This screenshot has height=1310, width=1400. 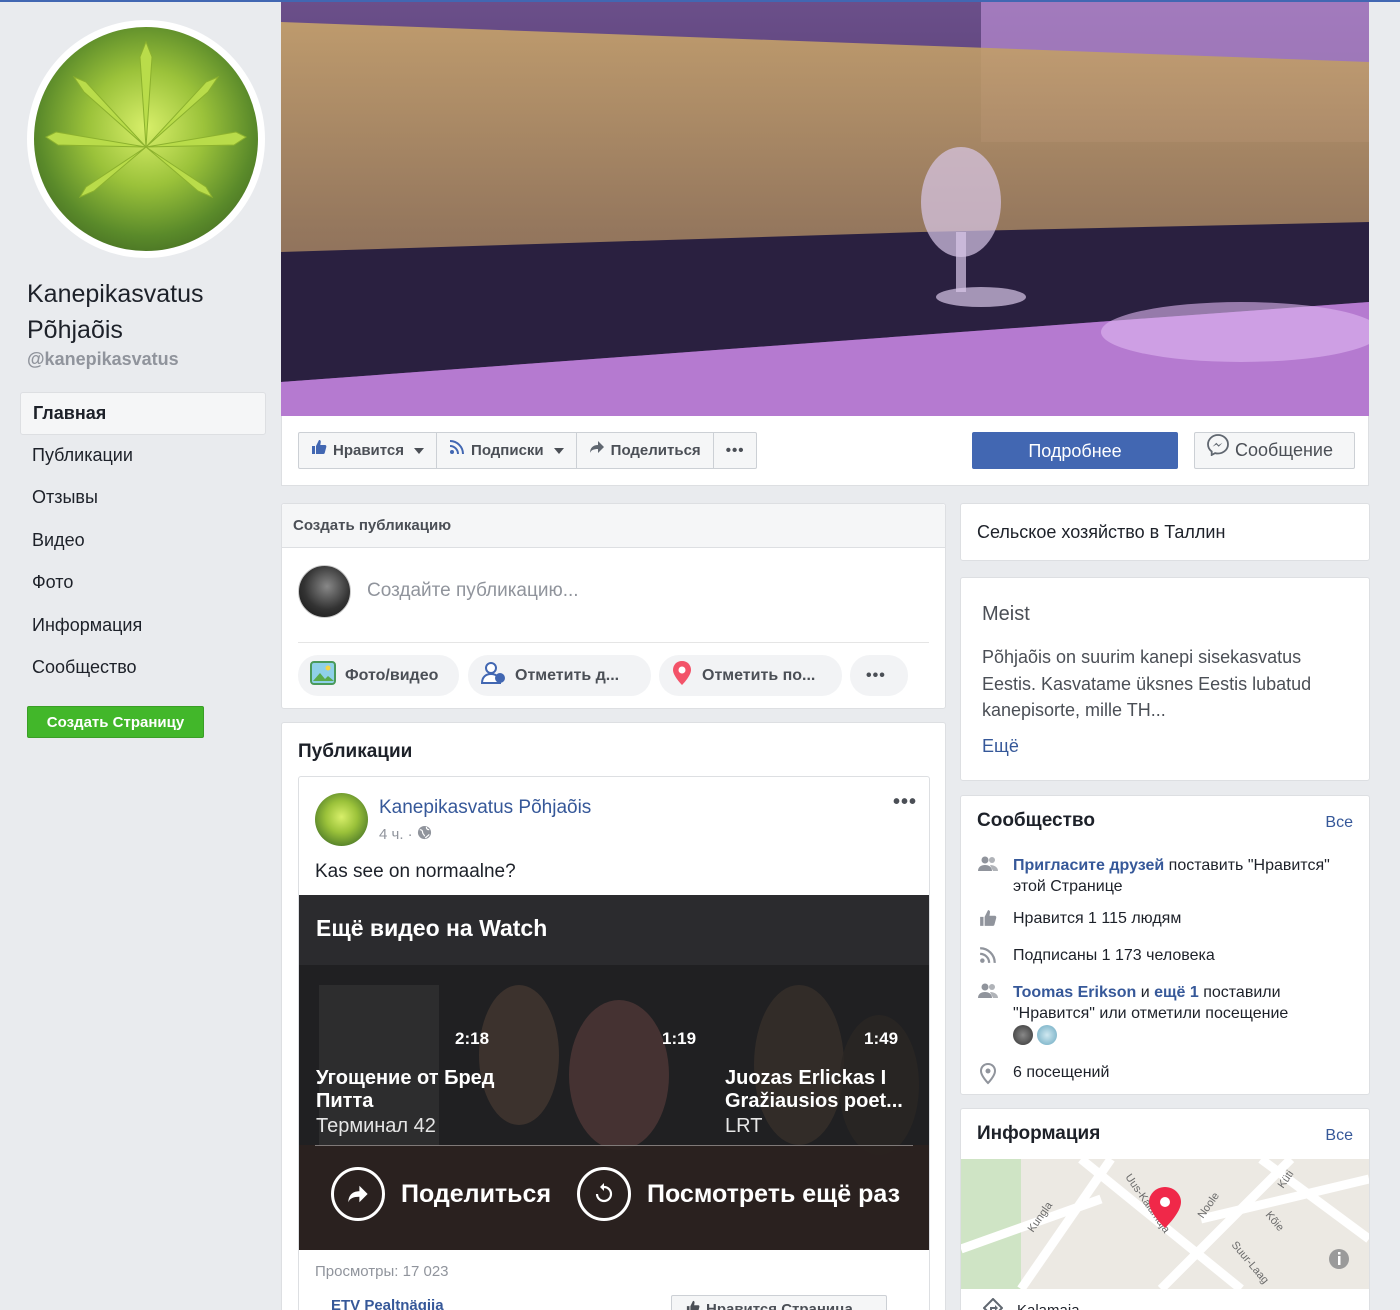 What do you see at coordinates (323, 675) in the screenshot?
I see `photo-icon` at bounding box center [323, 675].